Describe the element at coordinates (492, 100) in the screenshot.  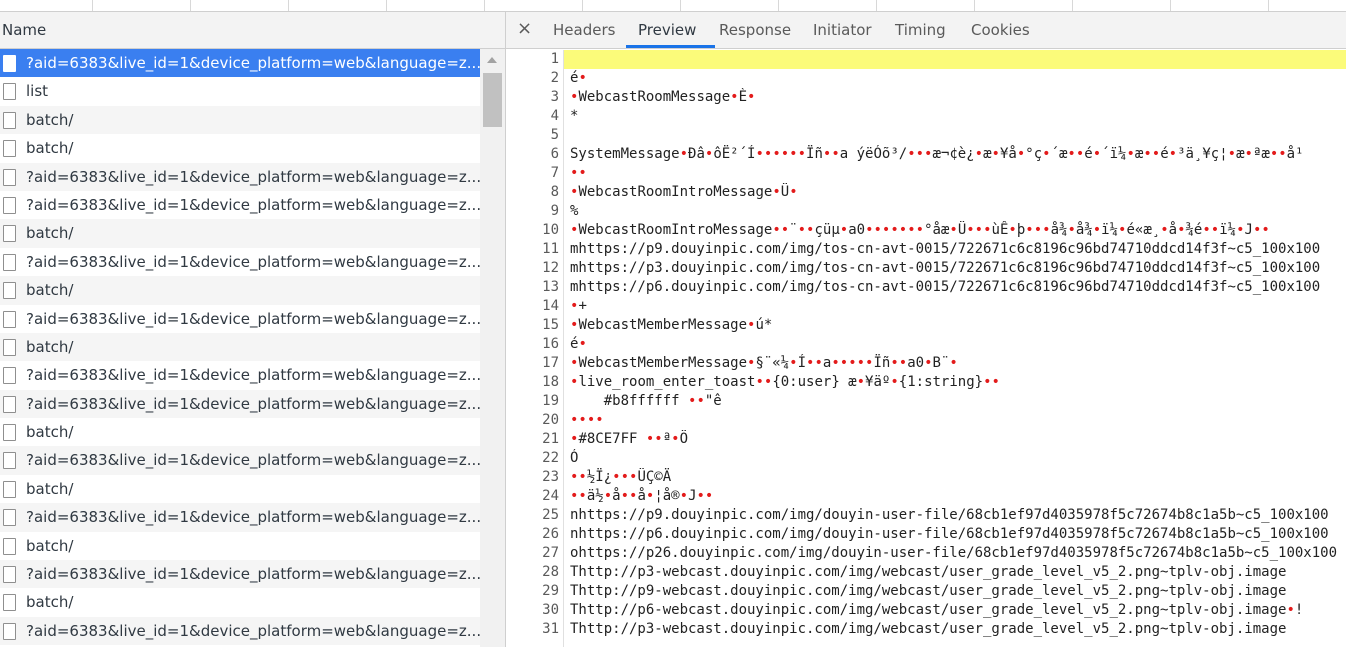
I see `scrollbar-thumb` at that location.